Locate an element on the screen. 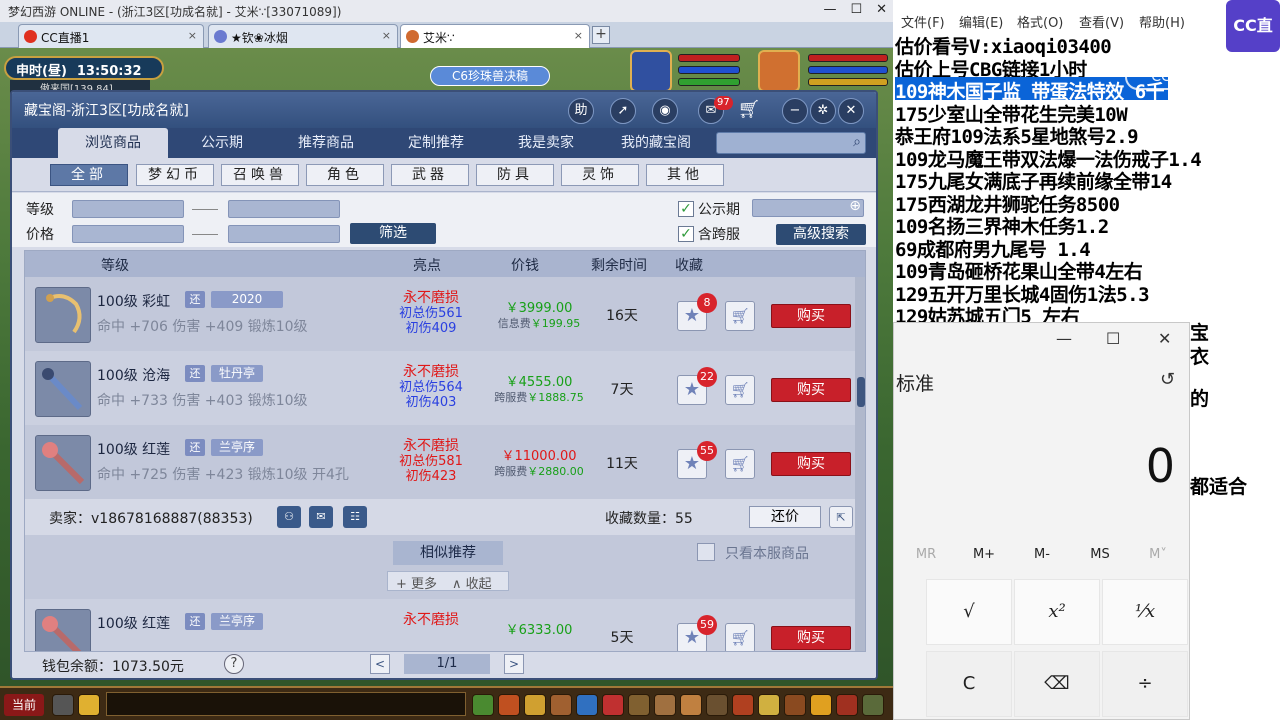 Image resolution: width=1280 pixels, height=720 pixels. system-icon is located at coordinates (795, 705).